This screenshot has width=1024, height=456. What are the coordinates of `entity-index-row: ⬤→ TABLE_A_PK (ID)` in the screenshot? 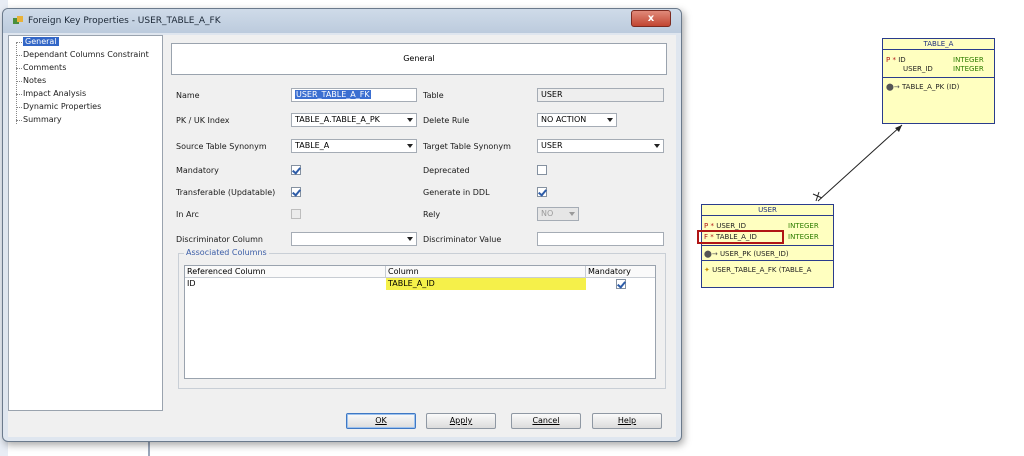 It's located at (922, 87).